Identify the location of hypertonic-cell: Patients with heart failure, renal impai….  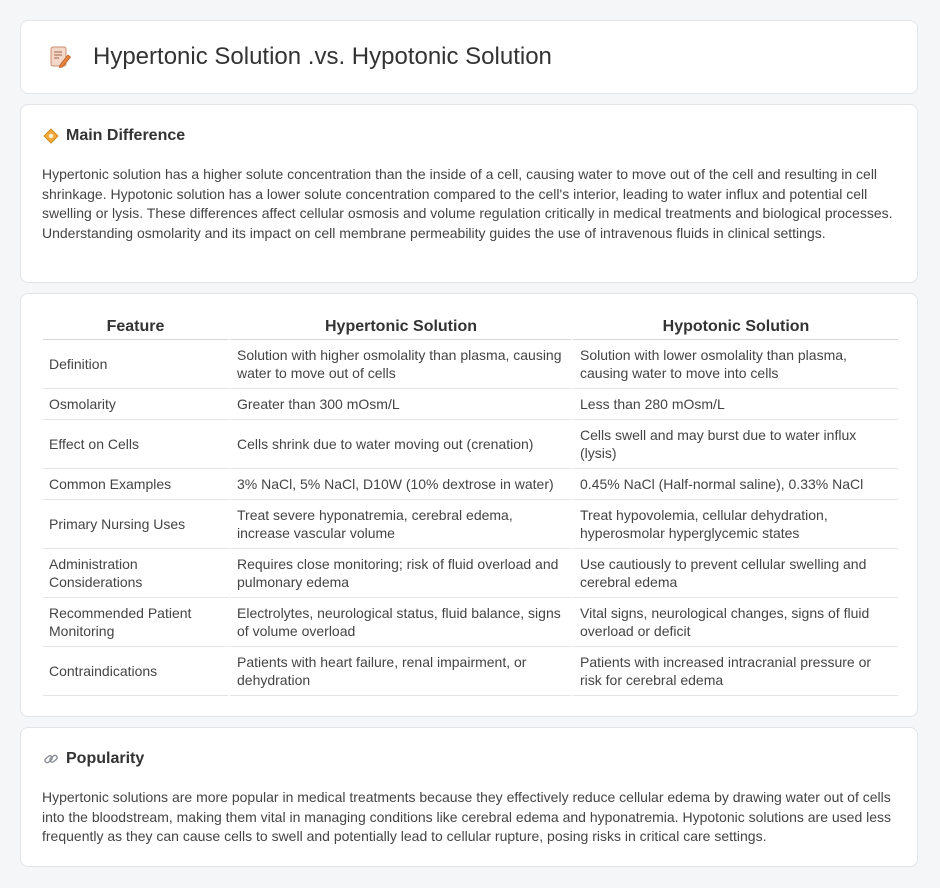
(399, 671).